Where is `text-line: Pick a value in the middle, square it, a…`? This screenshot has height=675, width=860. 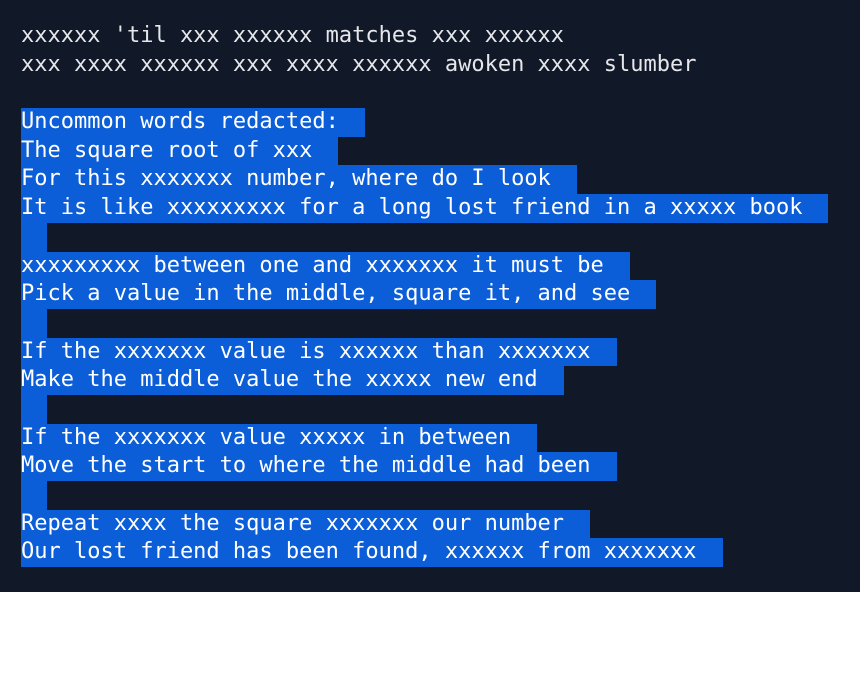
text-line: Pick a value in the middle, square it, a… is located at coordinates (424, 294).